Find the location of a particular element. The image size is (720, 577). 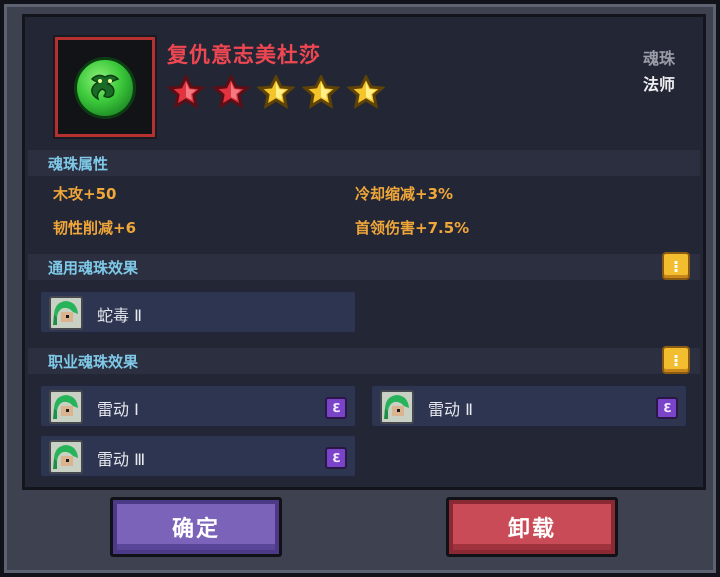

item-name: 复仇意志美杜莎 is located at coordinates (244, 55).